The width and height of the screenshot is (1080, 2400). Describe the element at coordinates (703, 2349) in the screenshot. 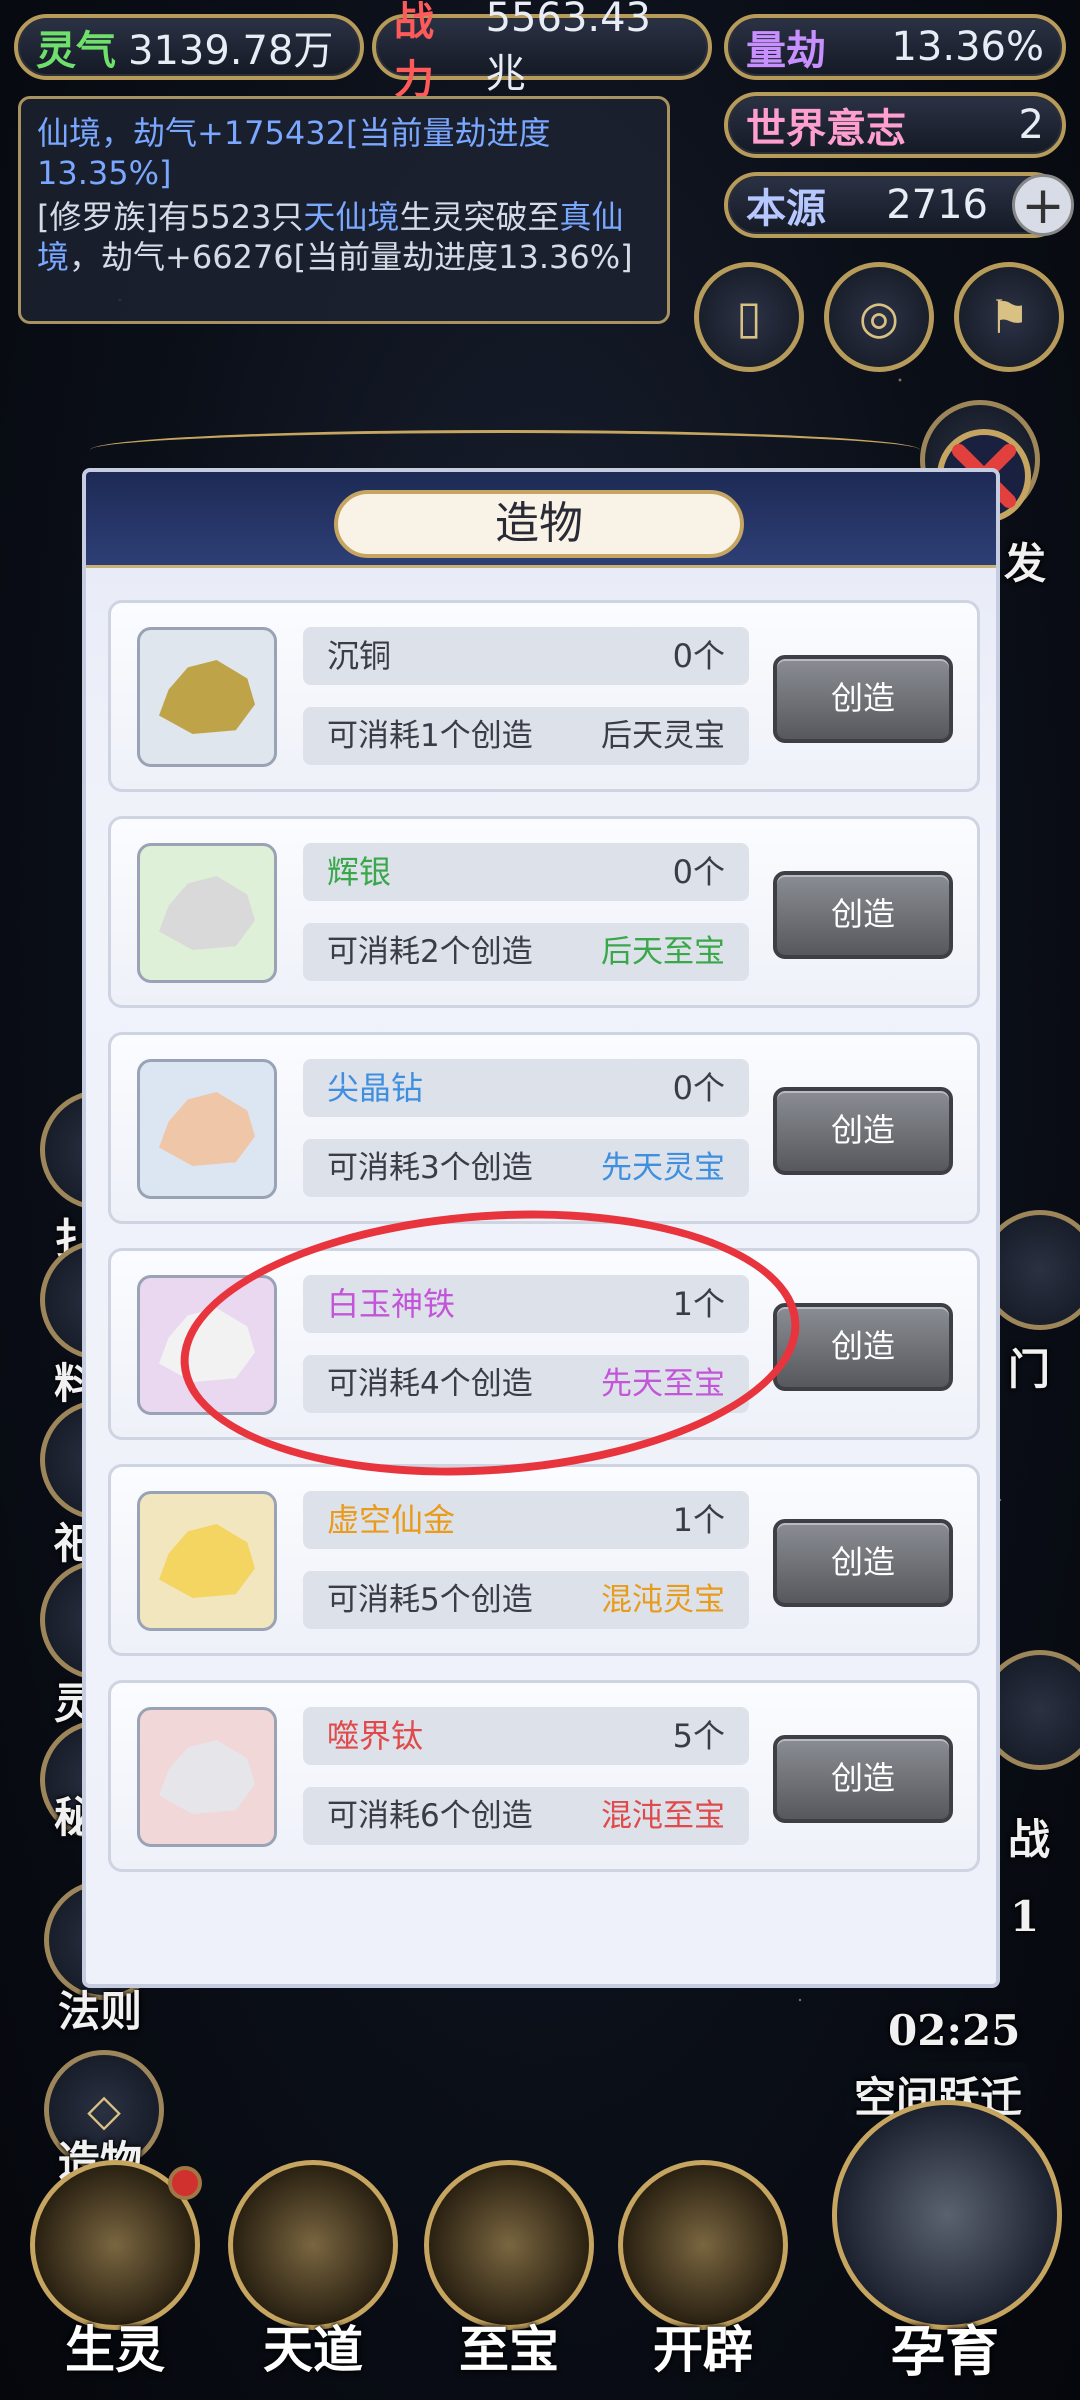

I see `nav-kaipi-label: 开辟` at that location.